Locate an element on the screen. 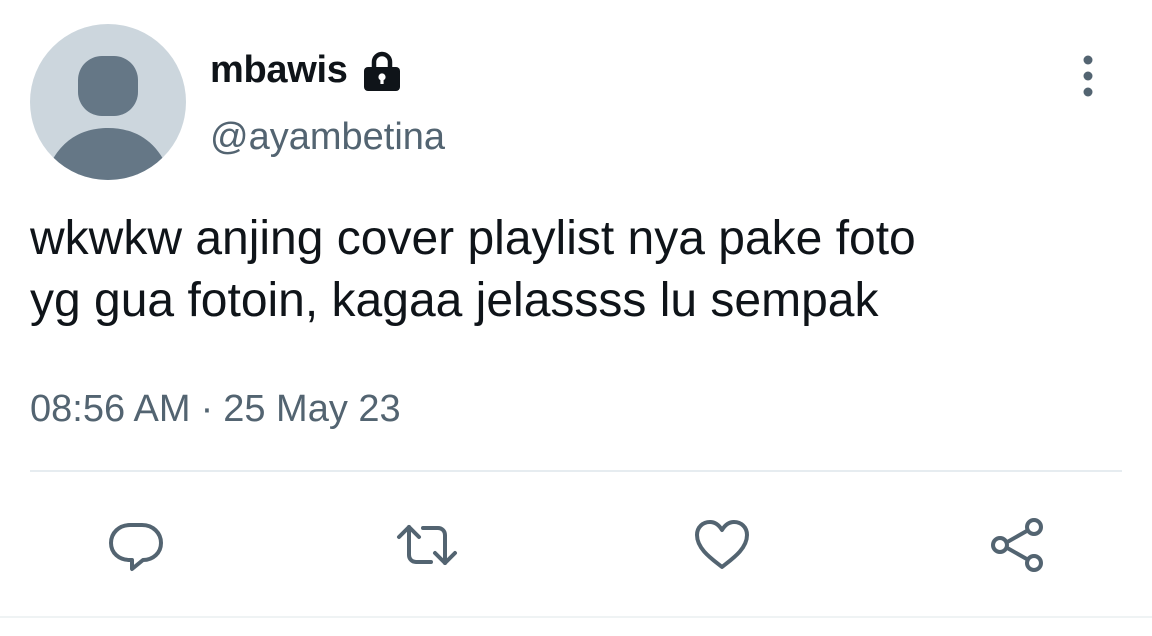  author-name-row: mbawis is located at coordinates (307, 70).